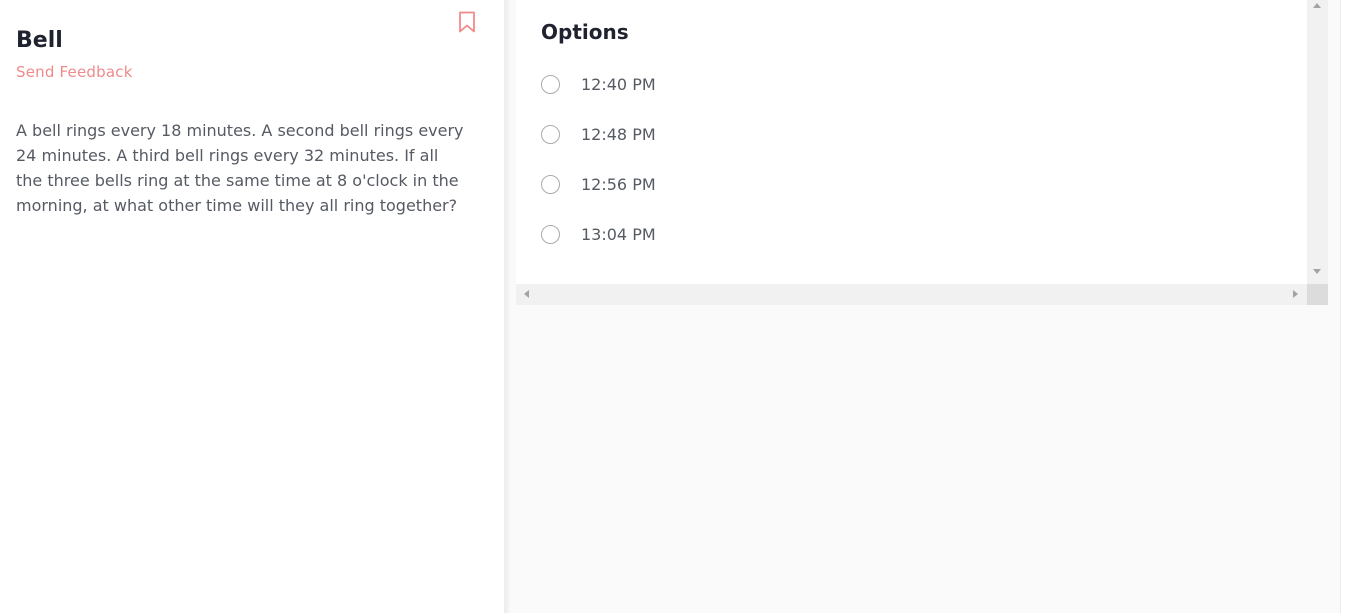 The width and height of the screenshot is (1351, 613). What do you see at coordinates (1295, 294) in the screenshot?
I see `scroll-right-arrow-icon` at bounding box center [1295, 294].